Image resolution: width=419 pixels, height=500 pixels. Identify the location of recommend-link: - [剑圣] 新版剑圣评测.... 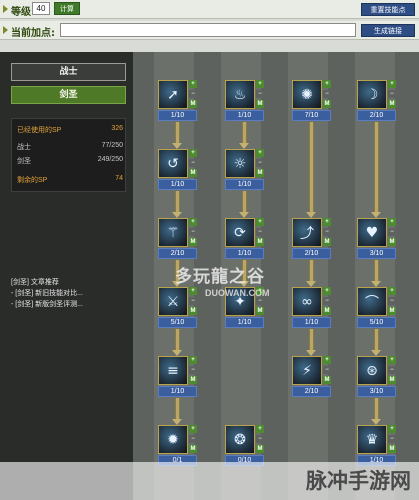
(70, 304).